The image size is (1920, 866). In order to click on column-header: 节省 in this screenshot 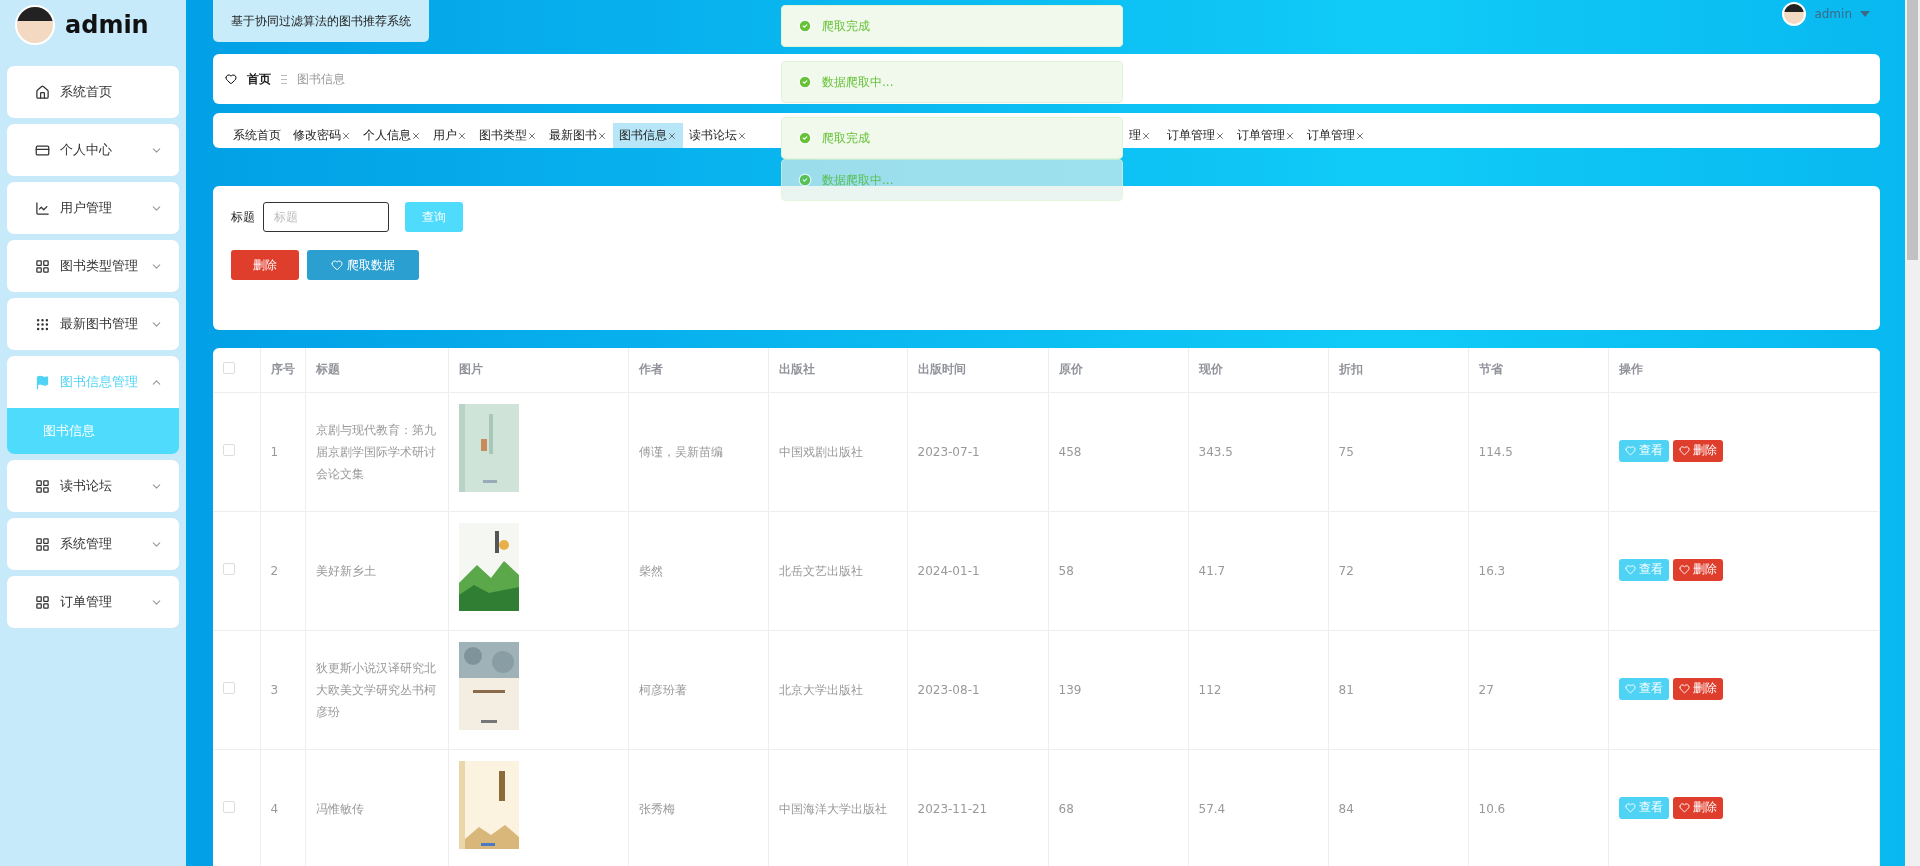, I will do `click(1538, 370)`.